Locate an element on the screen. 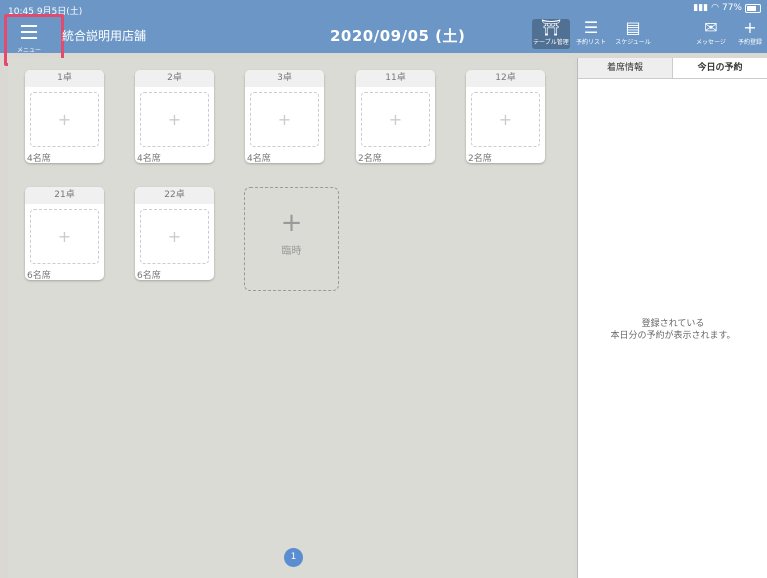 The width and height of the screenshot is (767, 578). schedule-icon: ▤ is located at coordinates (633, 27).